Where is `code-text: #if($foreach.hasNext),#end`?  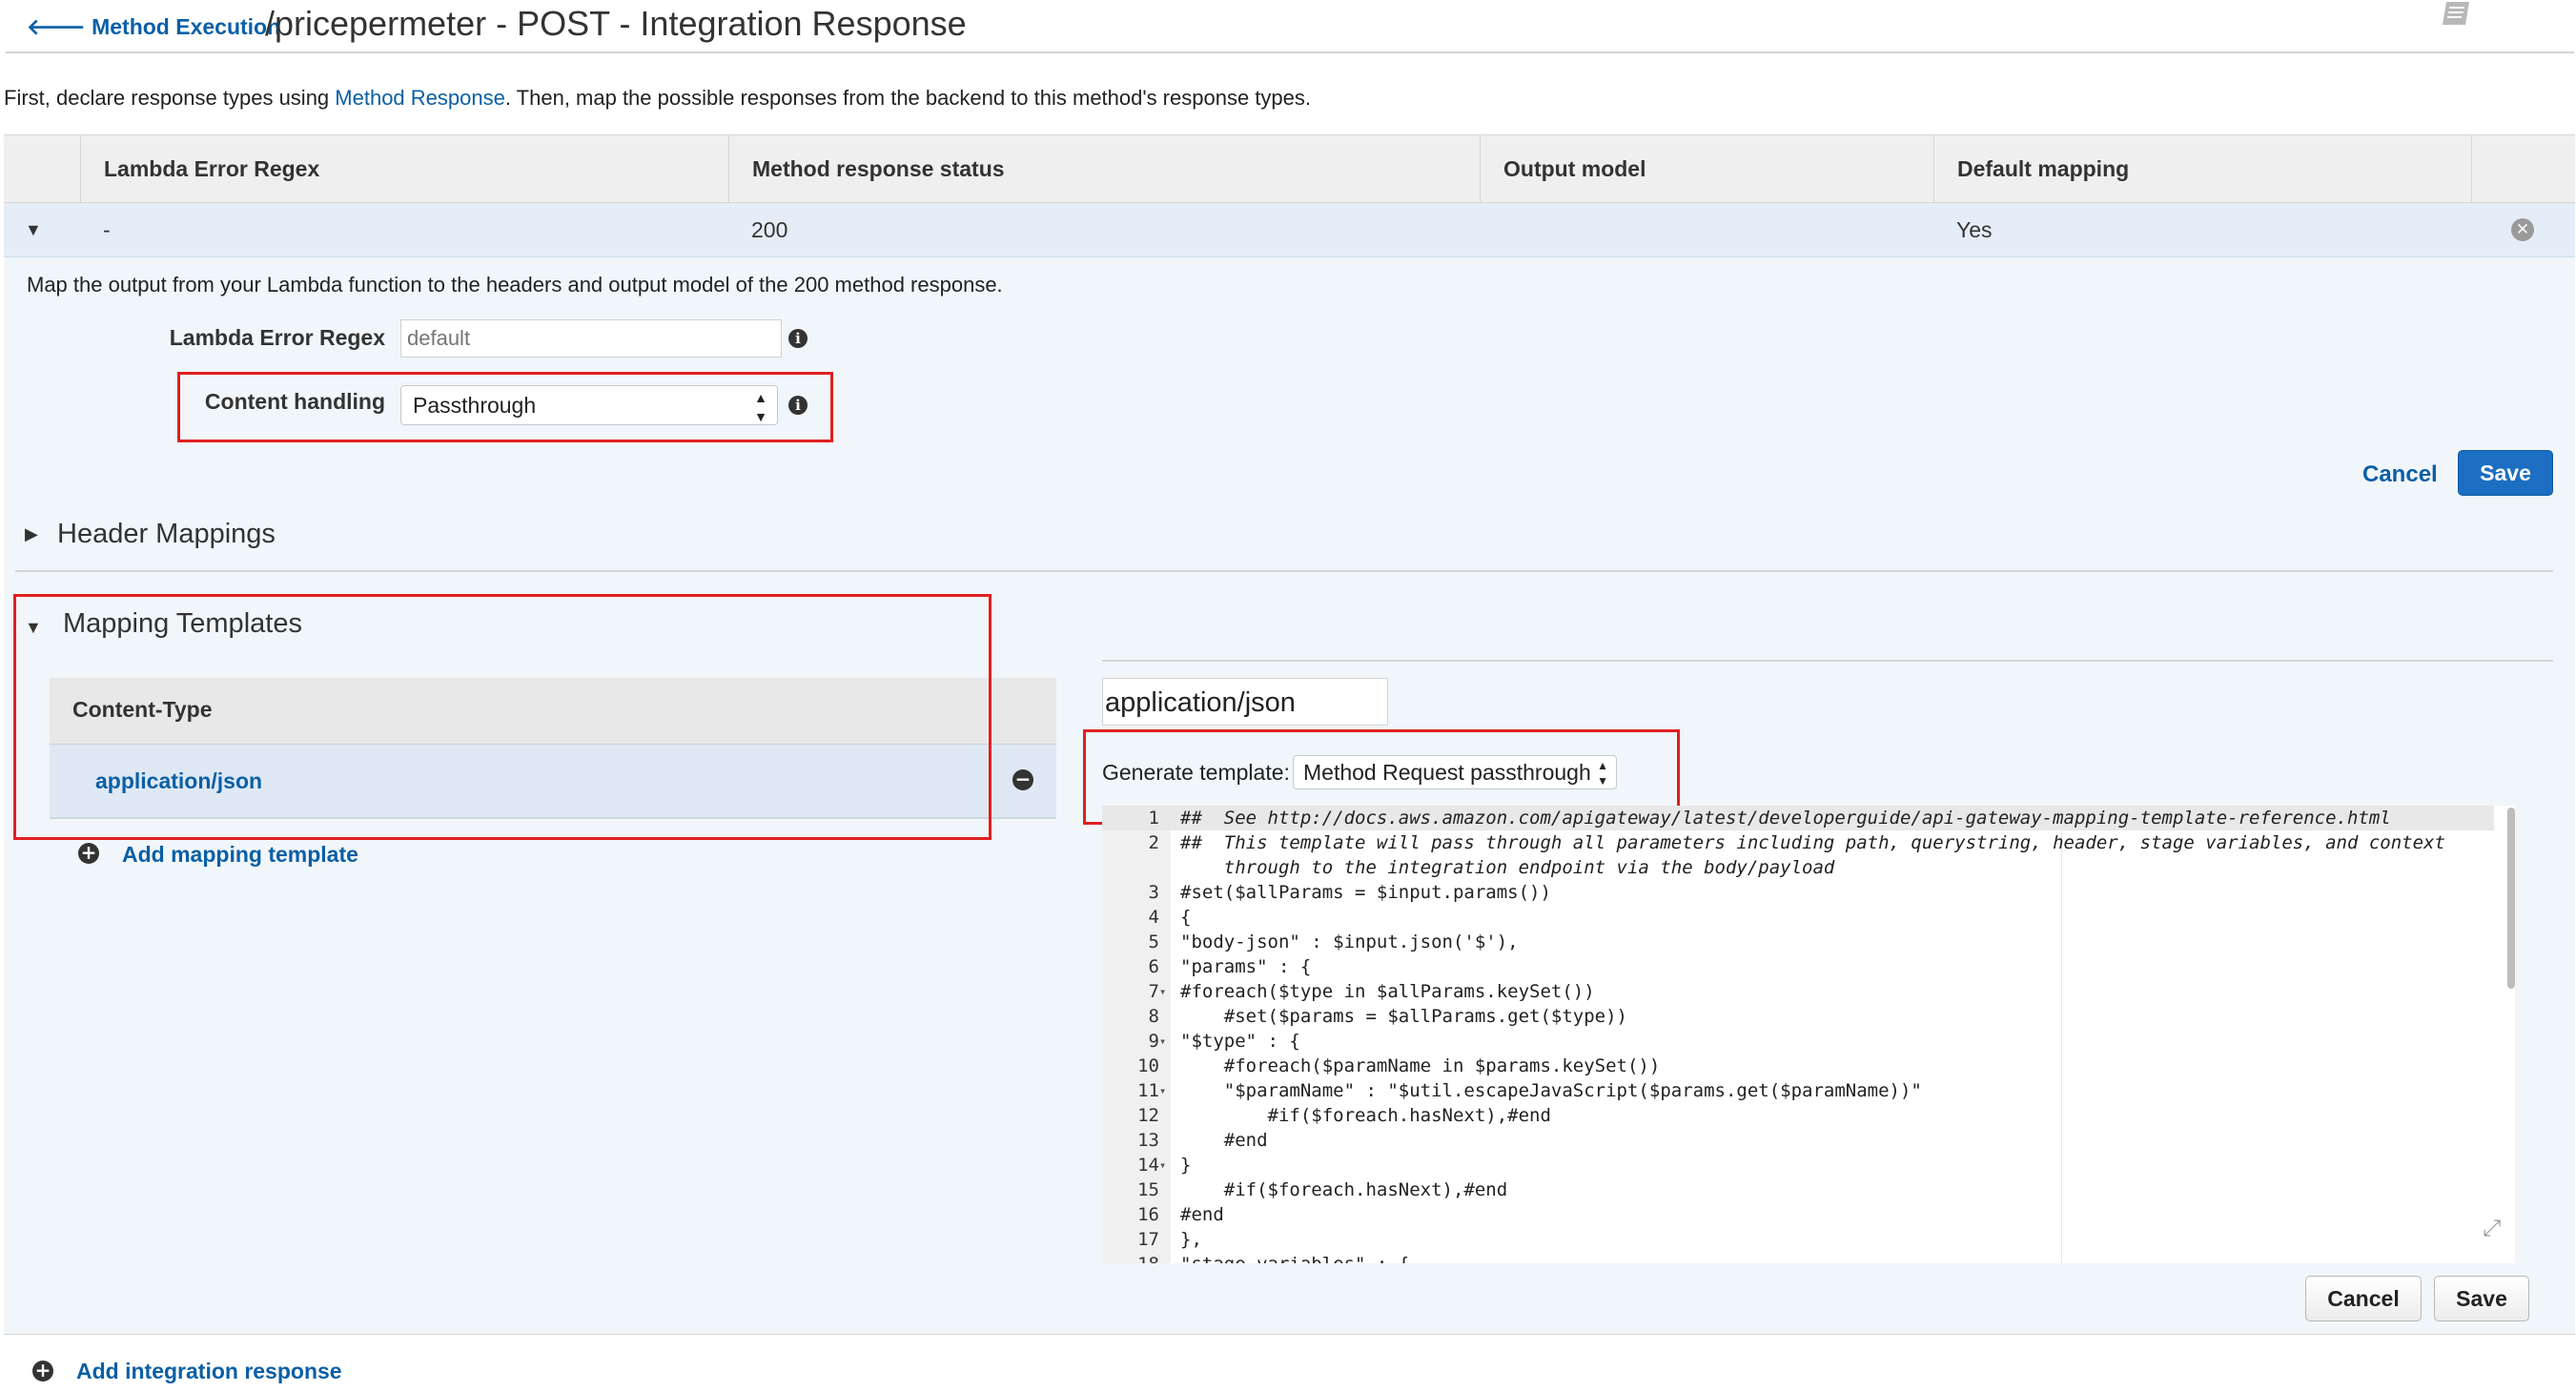
code-text: #if($foreach.hasNext),#end is located at coordinates (1366, 1116).